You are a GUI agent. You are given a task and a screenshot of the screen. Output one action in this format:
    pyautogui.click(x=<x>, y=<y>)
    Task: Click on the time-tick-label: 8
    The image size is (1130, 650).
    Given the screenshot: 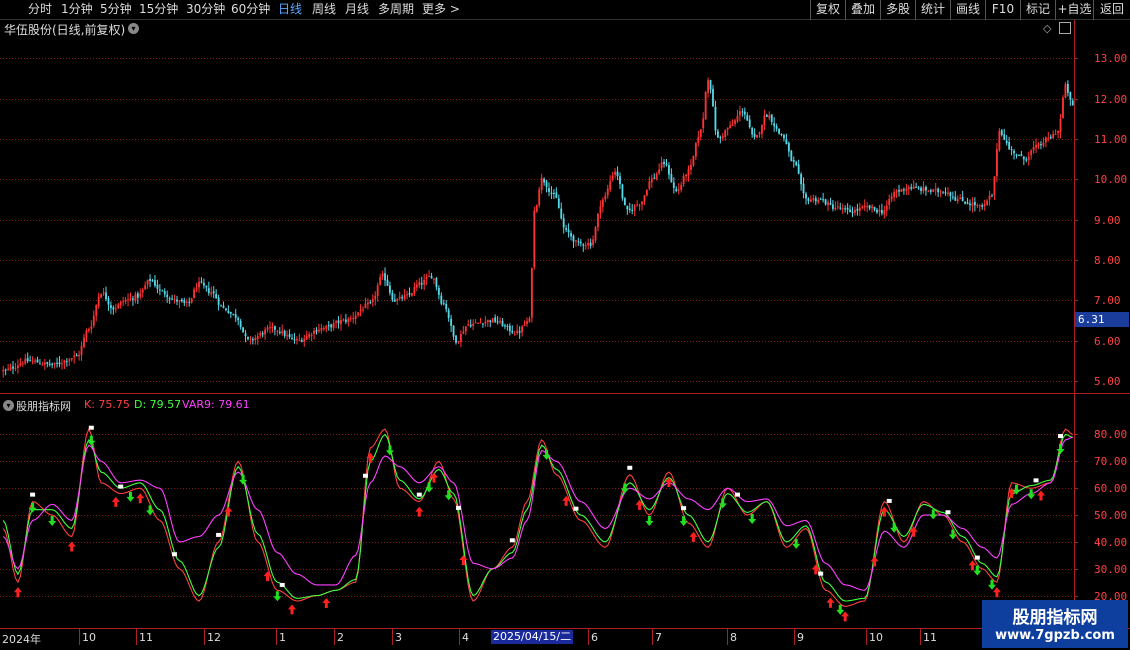 What is the action you would take?
    pyautogui.click(x=733, y=637)
    